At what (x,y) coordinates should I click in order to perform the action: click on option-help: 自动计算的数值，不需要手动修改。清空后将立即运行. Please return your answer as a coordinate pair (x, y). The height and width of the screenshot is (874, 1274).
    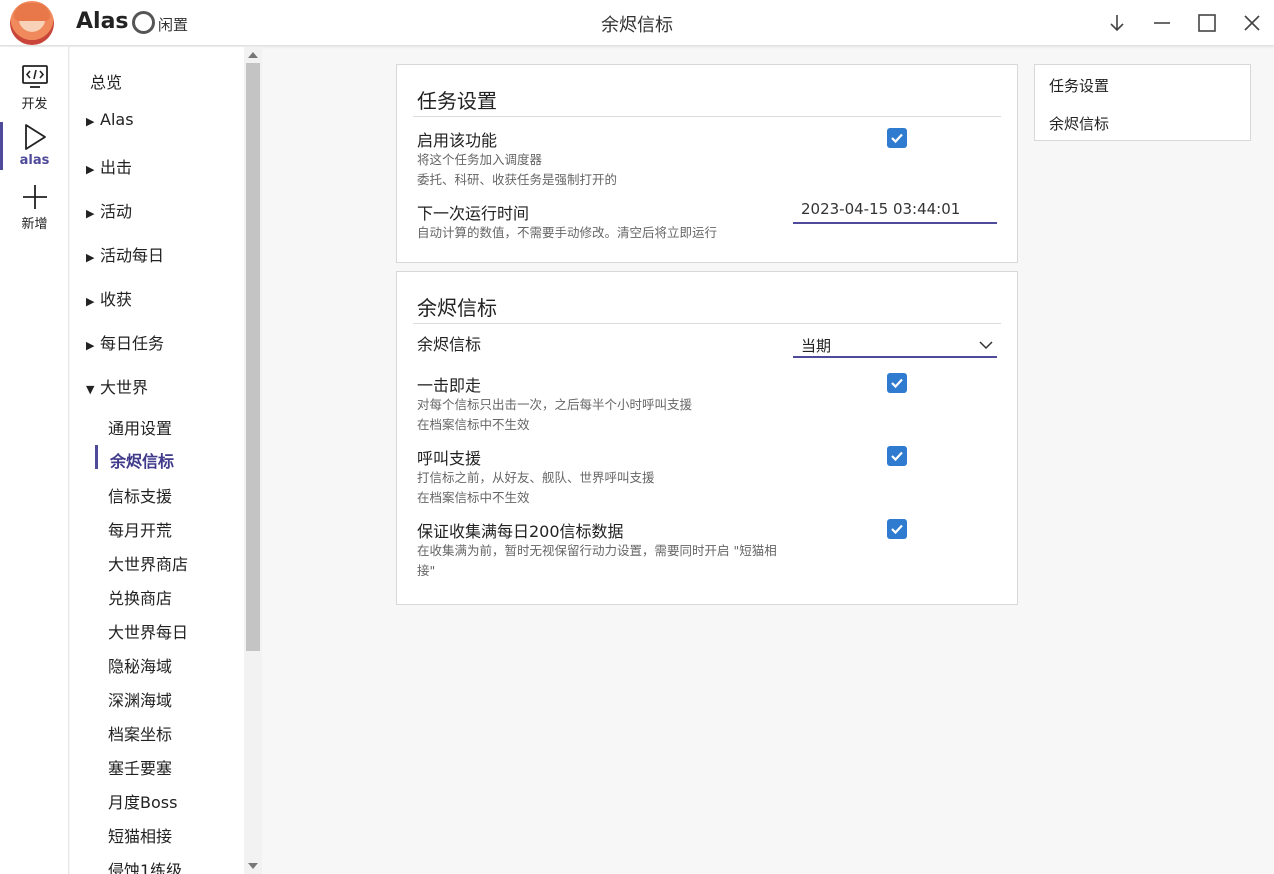
    Looking at the image, I should click on (567, 232).